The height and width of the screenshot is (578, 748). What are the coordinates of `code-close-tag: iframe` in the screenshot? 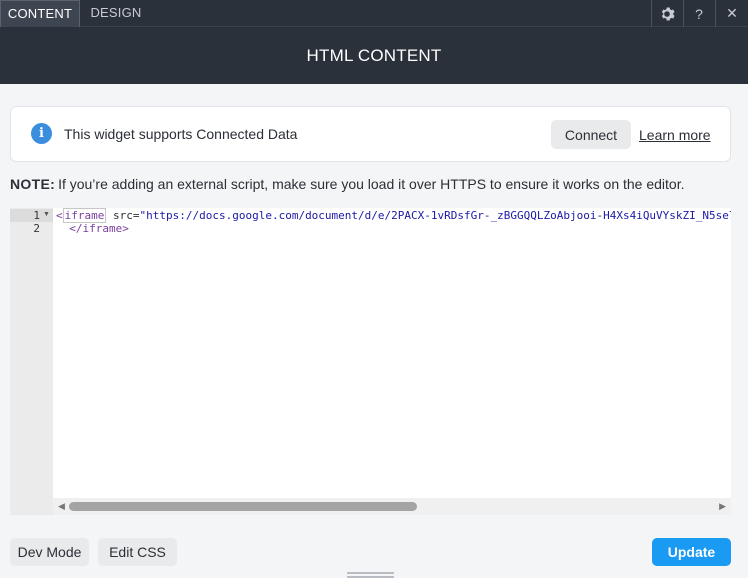 It's located at (102, 228).